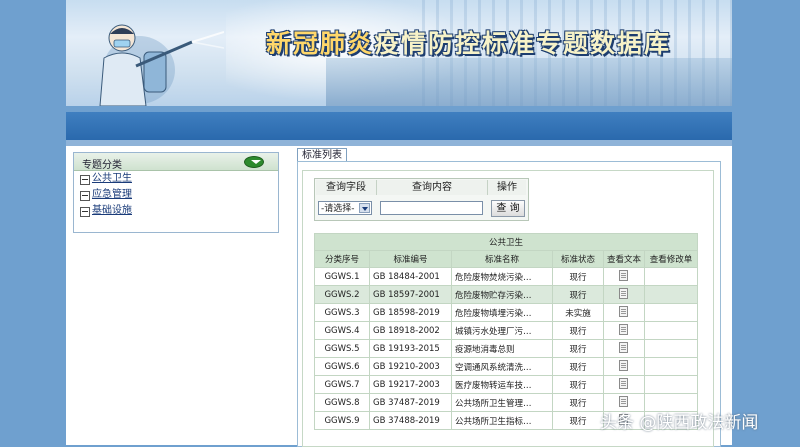 Image resolution: width=800 pixels, height=447 pixels. I want to click on column-header: 标准名称, so click(501, 259).